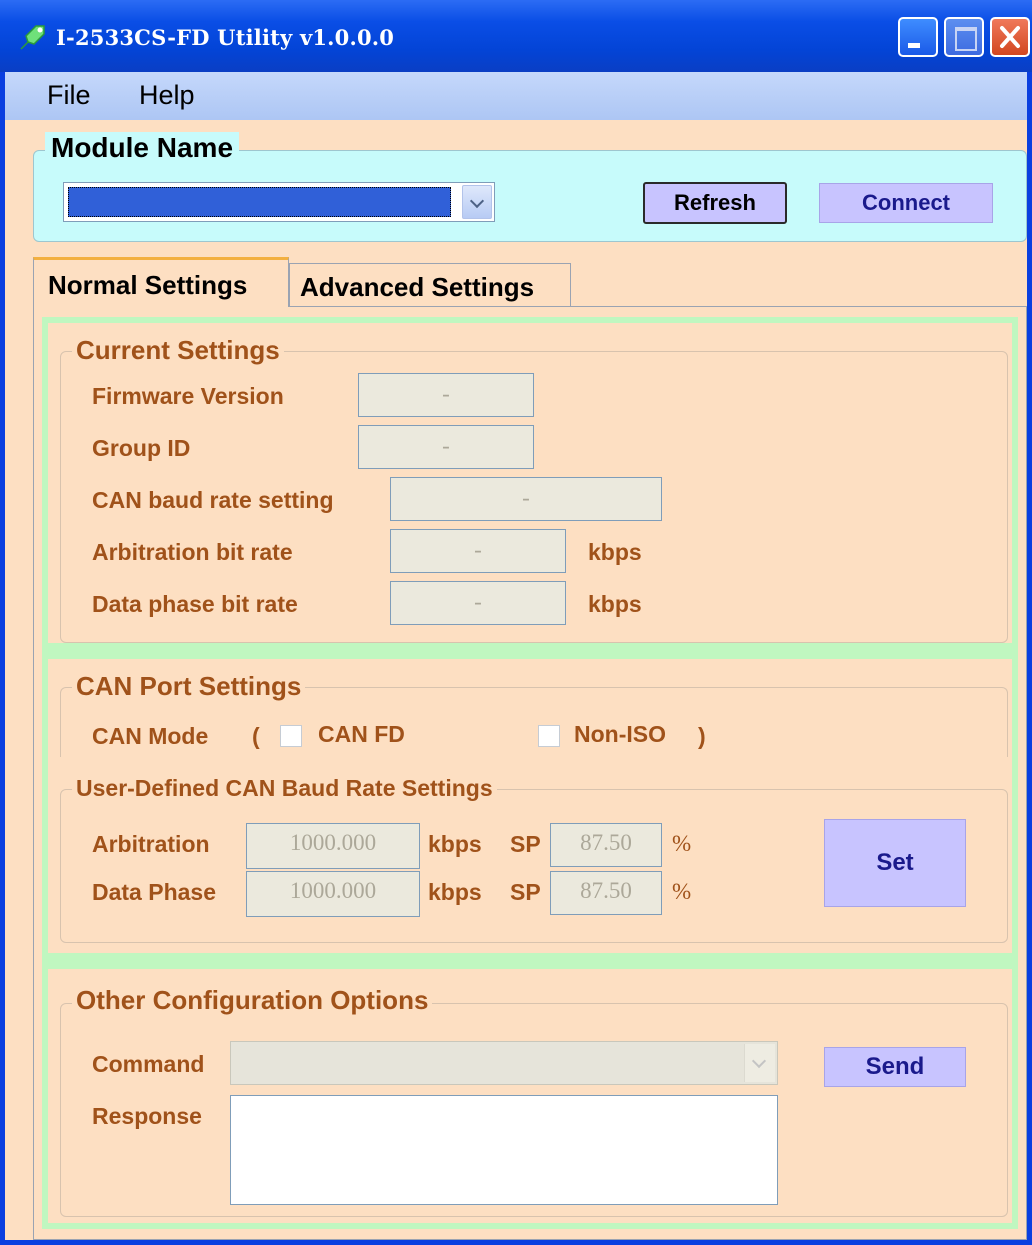 The width and height of the screenshot is (1032, 1245). I want to click on can-fd-label: CAN FD, so click(361, 734).